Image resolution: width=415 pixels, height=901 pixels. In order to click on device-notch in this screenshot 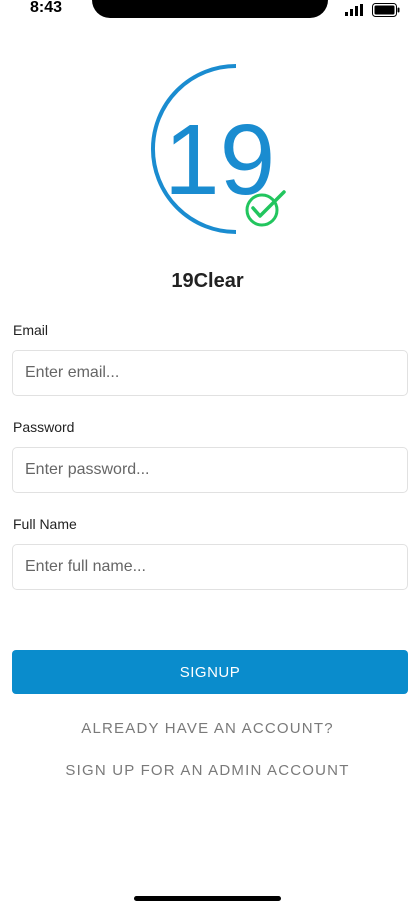, I will do `click(210, 9)`.